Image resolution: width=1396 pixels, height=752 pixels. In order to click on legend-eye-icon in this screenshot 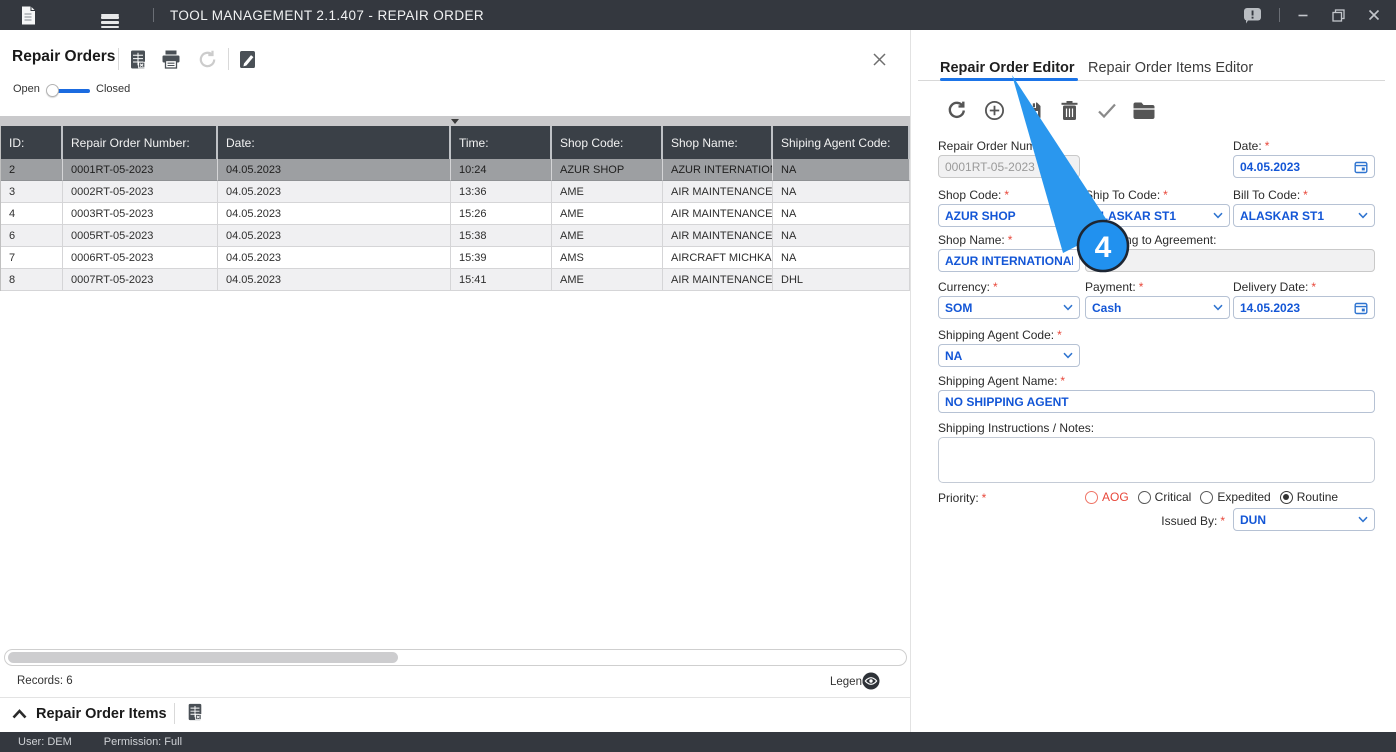, I will do `click(871, 681)`.